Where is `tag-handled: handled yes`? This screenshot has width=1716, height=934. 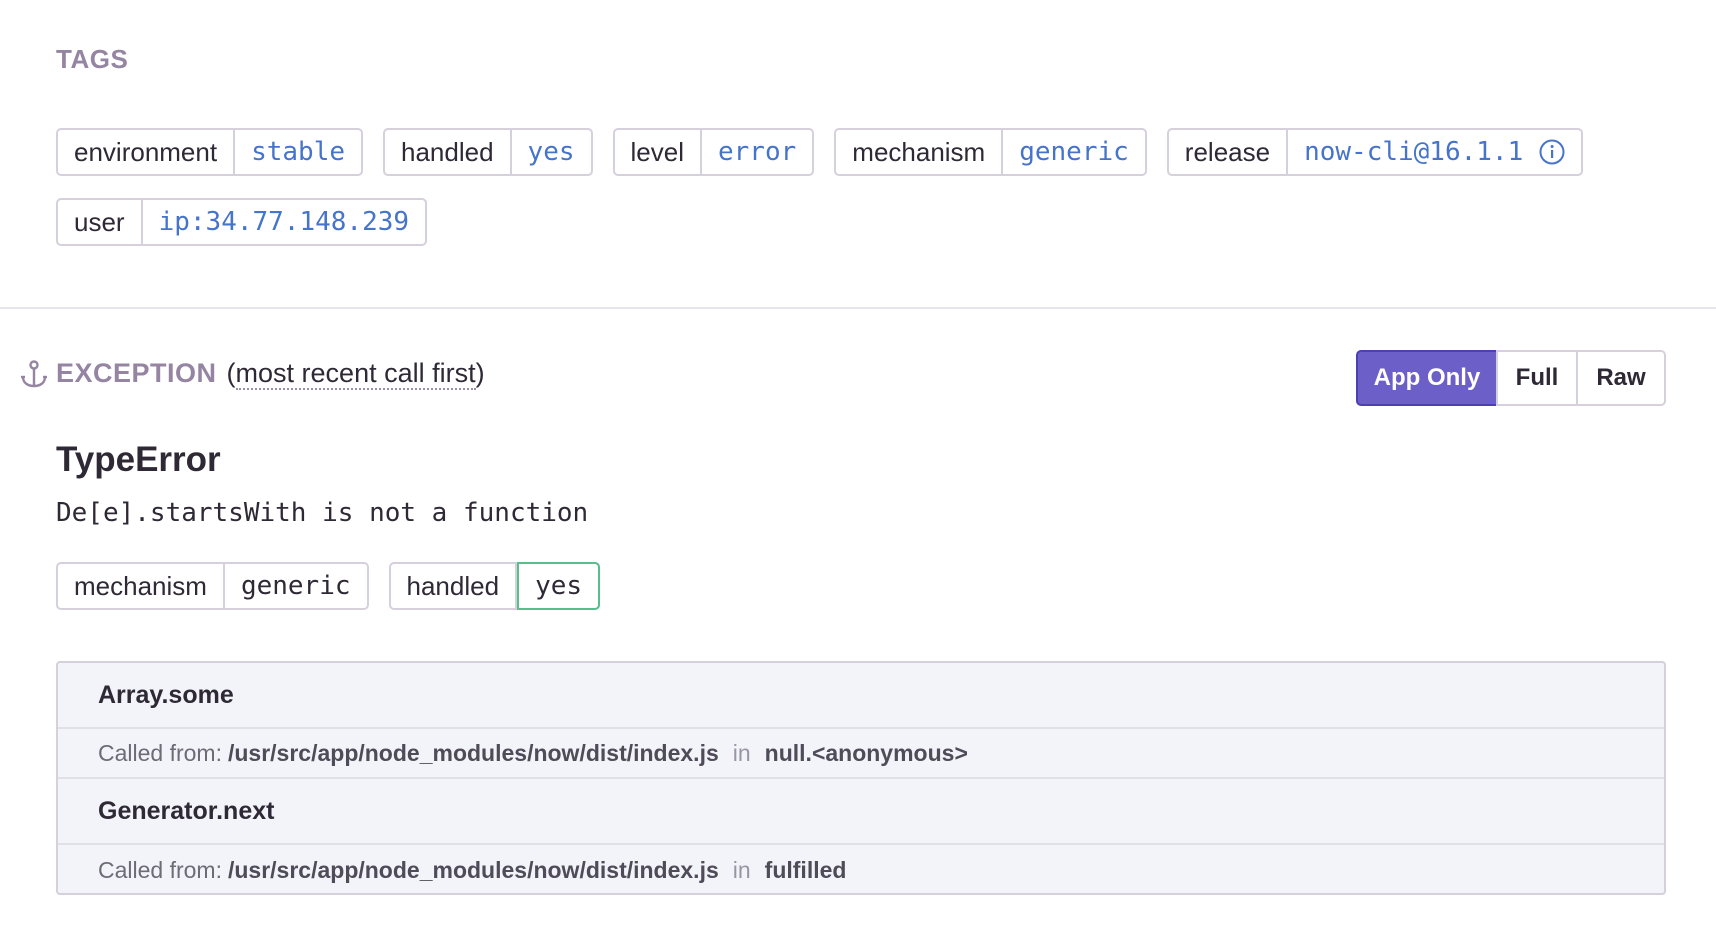
tag-handled: handled yes is located at coordinates (488, 152).